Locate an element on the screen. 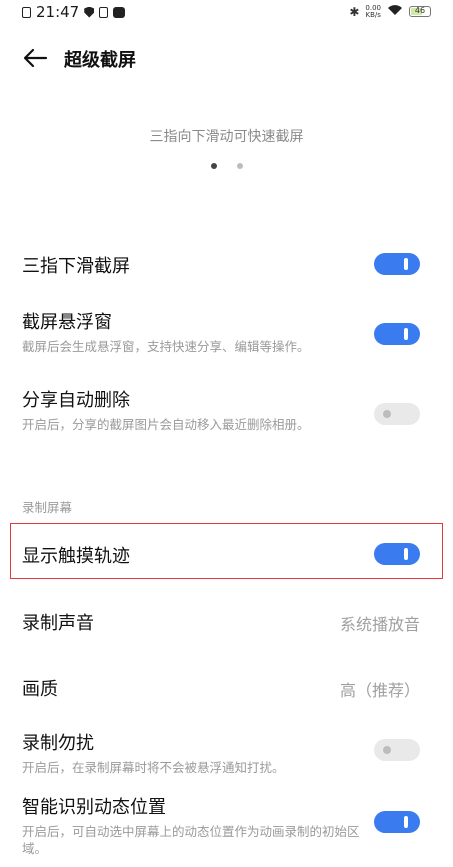 The width and height of the screenshot is (453, 867). setting-label: 截屏悬浮窗 is located at coordinates (67, 322).